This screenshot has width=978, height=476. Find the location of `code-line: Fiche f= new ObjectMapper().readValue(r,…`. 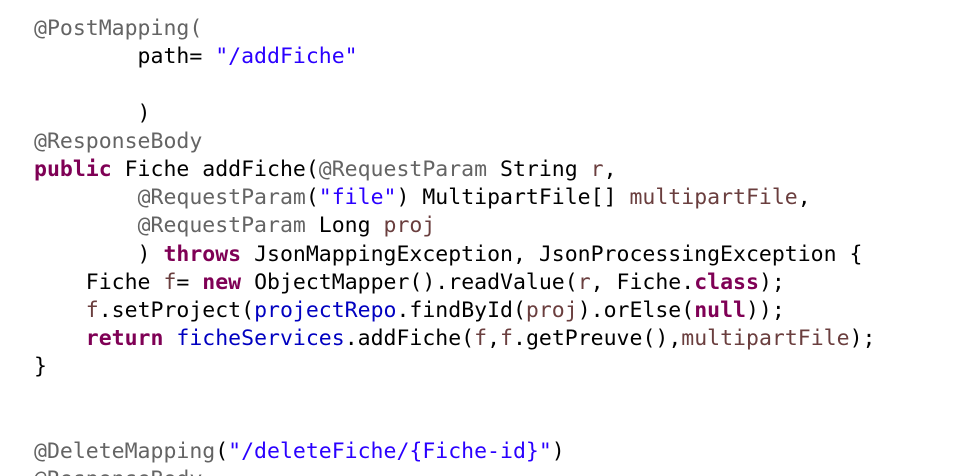

code-line: Fiche f= new ObjectMapper().readValue(r,… is located at coordinates (454, 283).